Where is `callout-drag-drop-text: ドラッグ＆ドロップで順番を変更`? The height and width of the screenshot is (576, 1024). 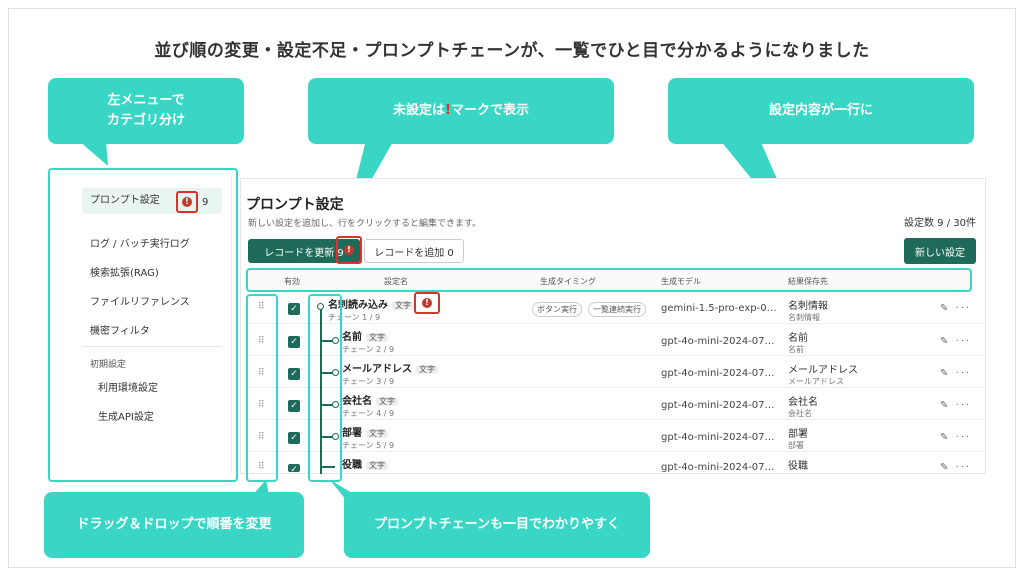
callout-drag-drop-text: ドラッグ＆ドロップで順番を変更 is located at coordinates (174, 524).